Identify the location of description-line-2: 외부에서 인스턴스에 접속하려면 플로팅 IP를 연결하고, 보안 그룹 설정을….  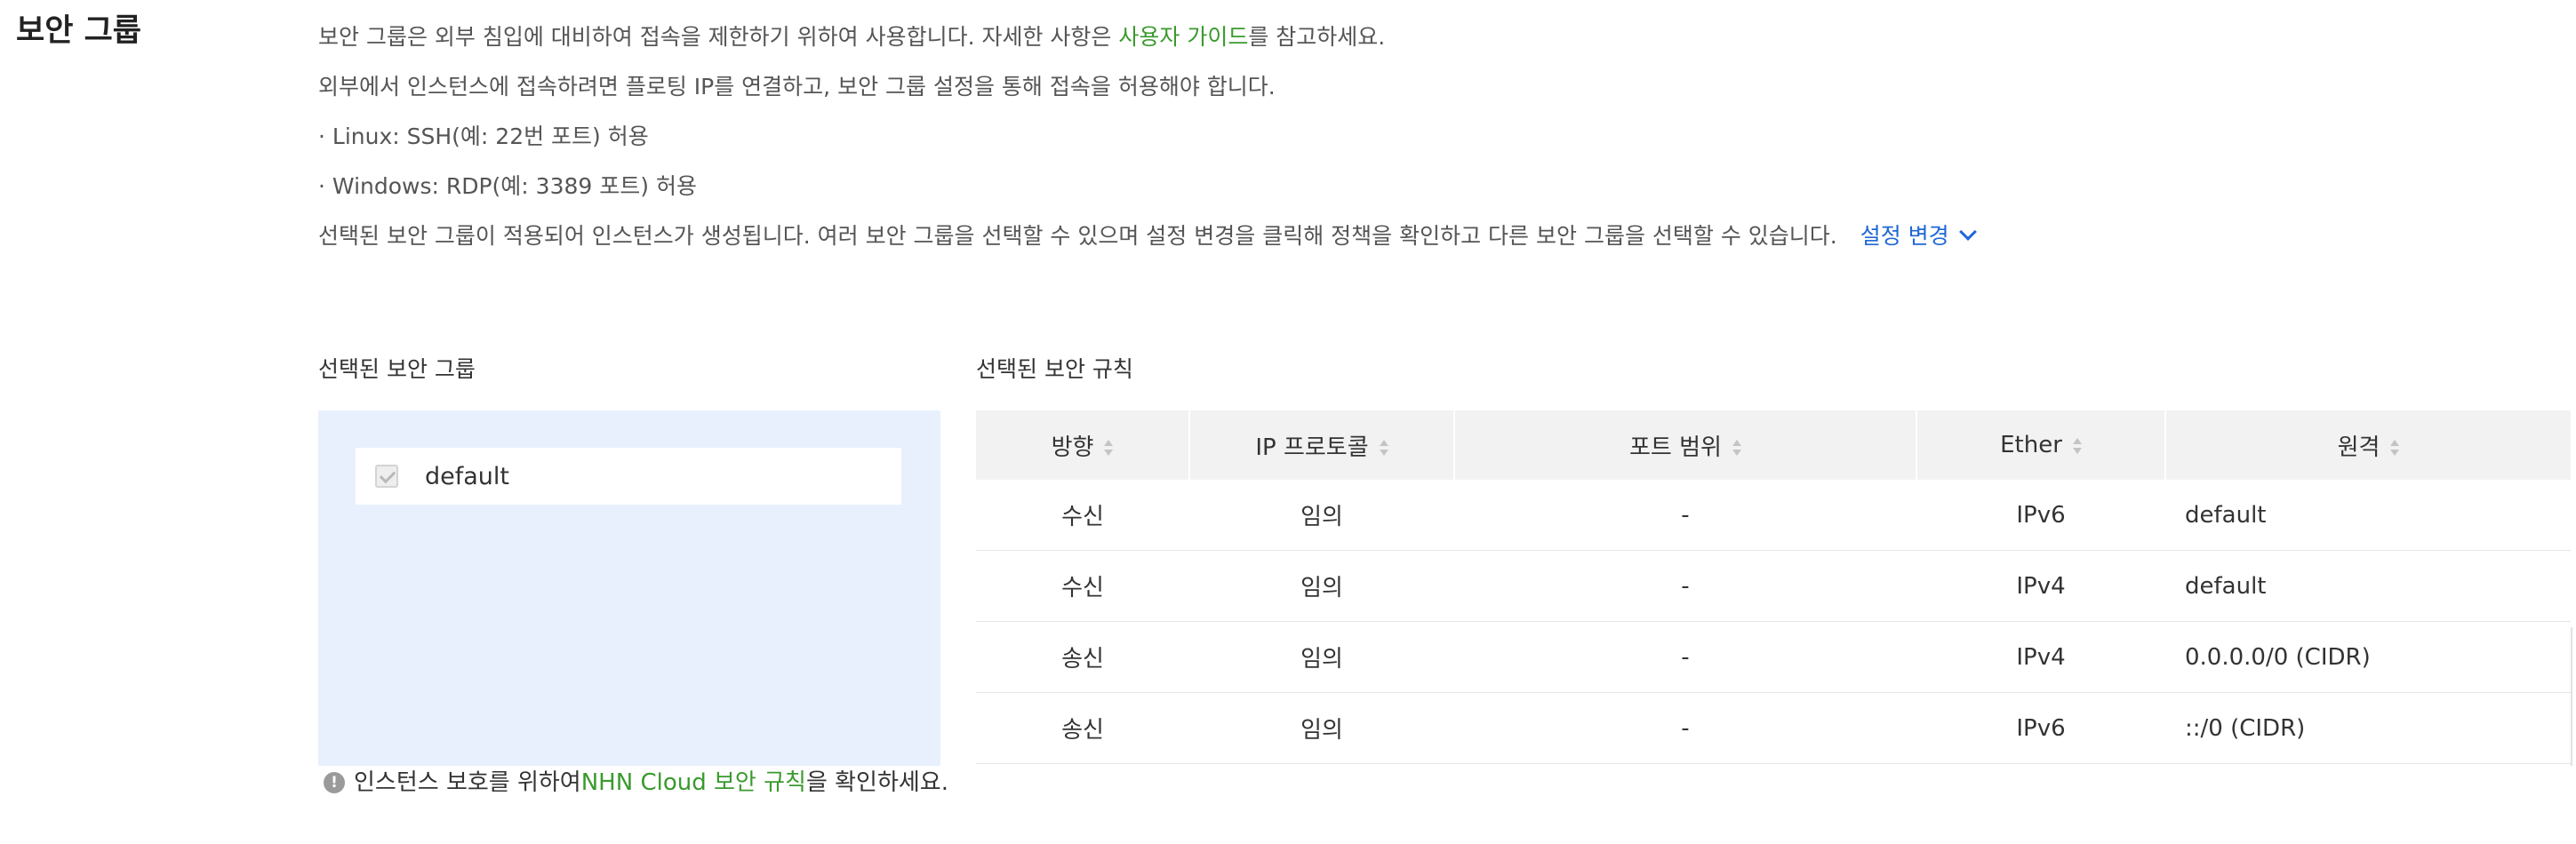
(797, 87).